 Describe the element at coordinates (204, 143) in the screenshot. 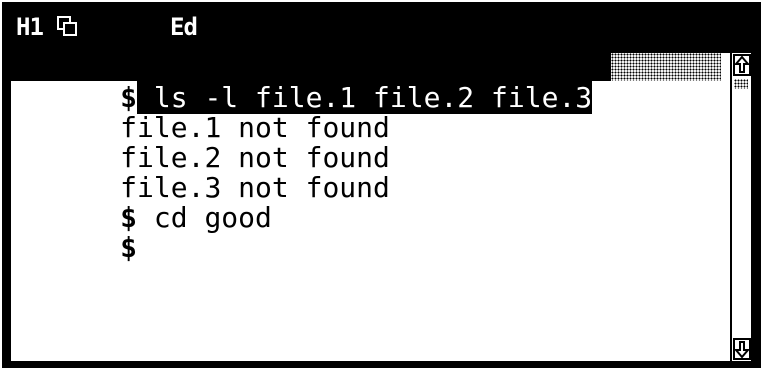

I see `terminal-line-3: file.2 not found` at that location.